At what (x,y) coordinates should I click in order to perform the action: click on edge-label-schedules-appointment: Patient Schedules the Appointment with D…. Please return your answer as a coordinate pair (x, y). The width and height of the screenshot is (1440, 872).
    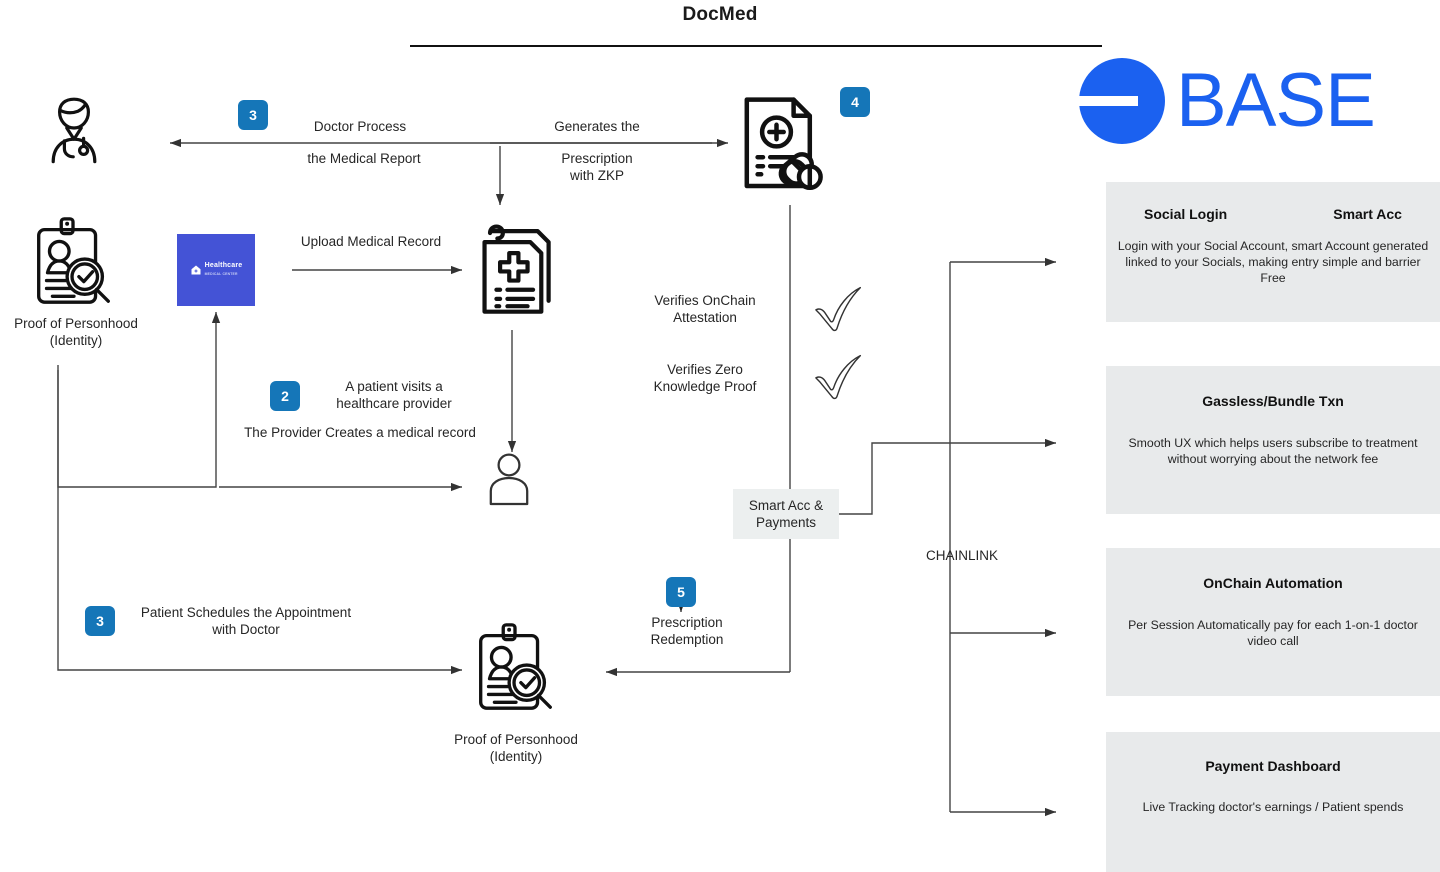
    Looking at the image, I should click on (246, 621).